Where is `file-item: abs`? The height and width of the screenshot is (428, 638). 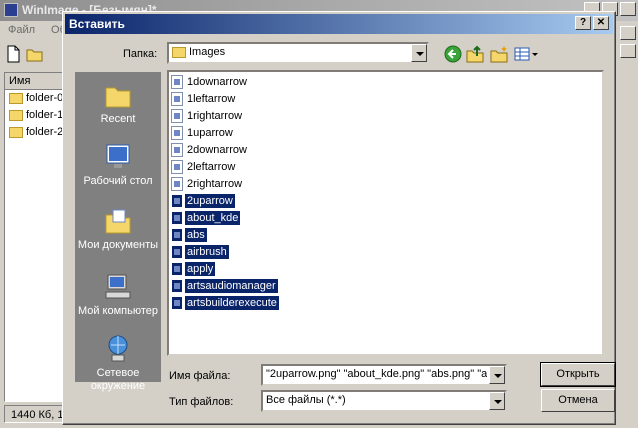
file-item: abs is located at coordinates (189, 235).